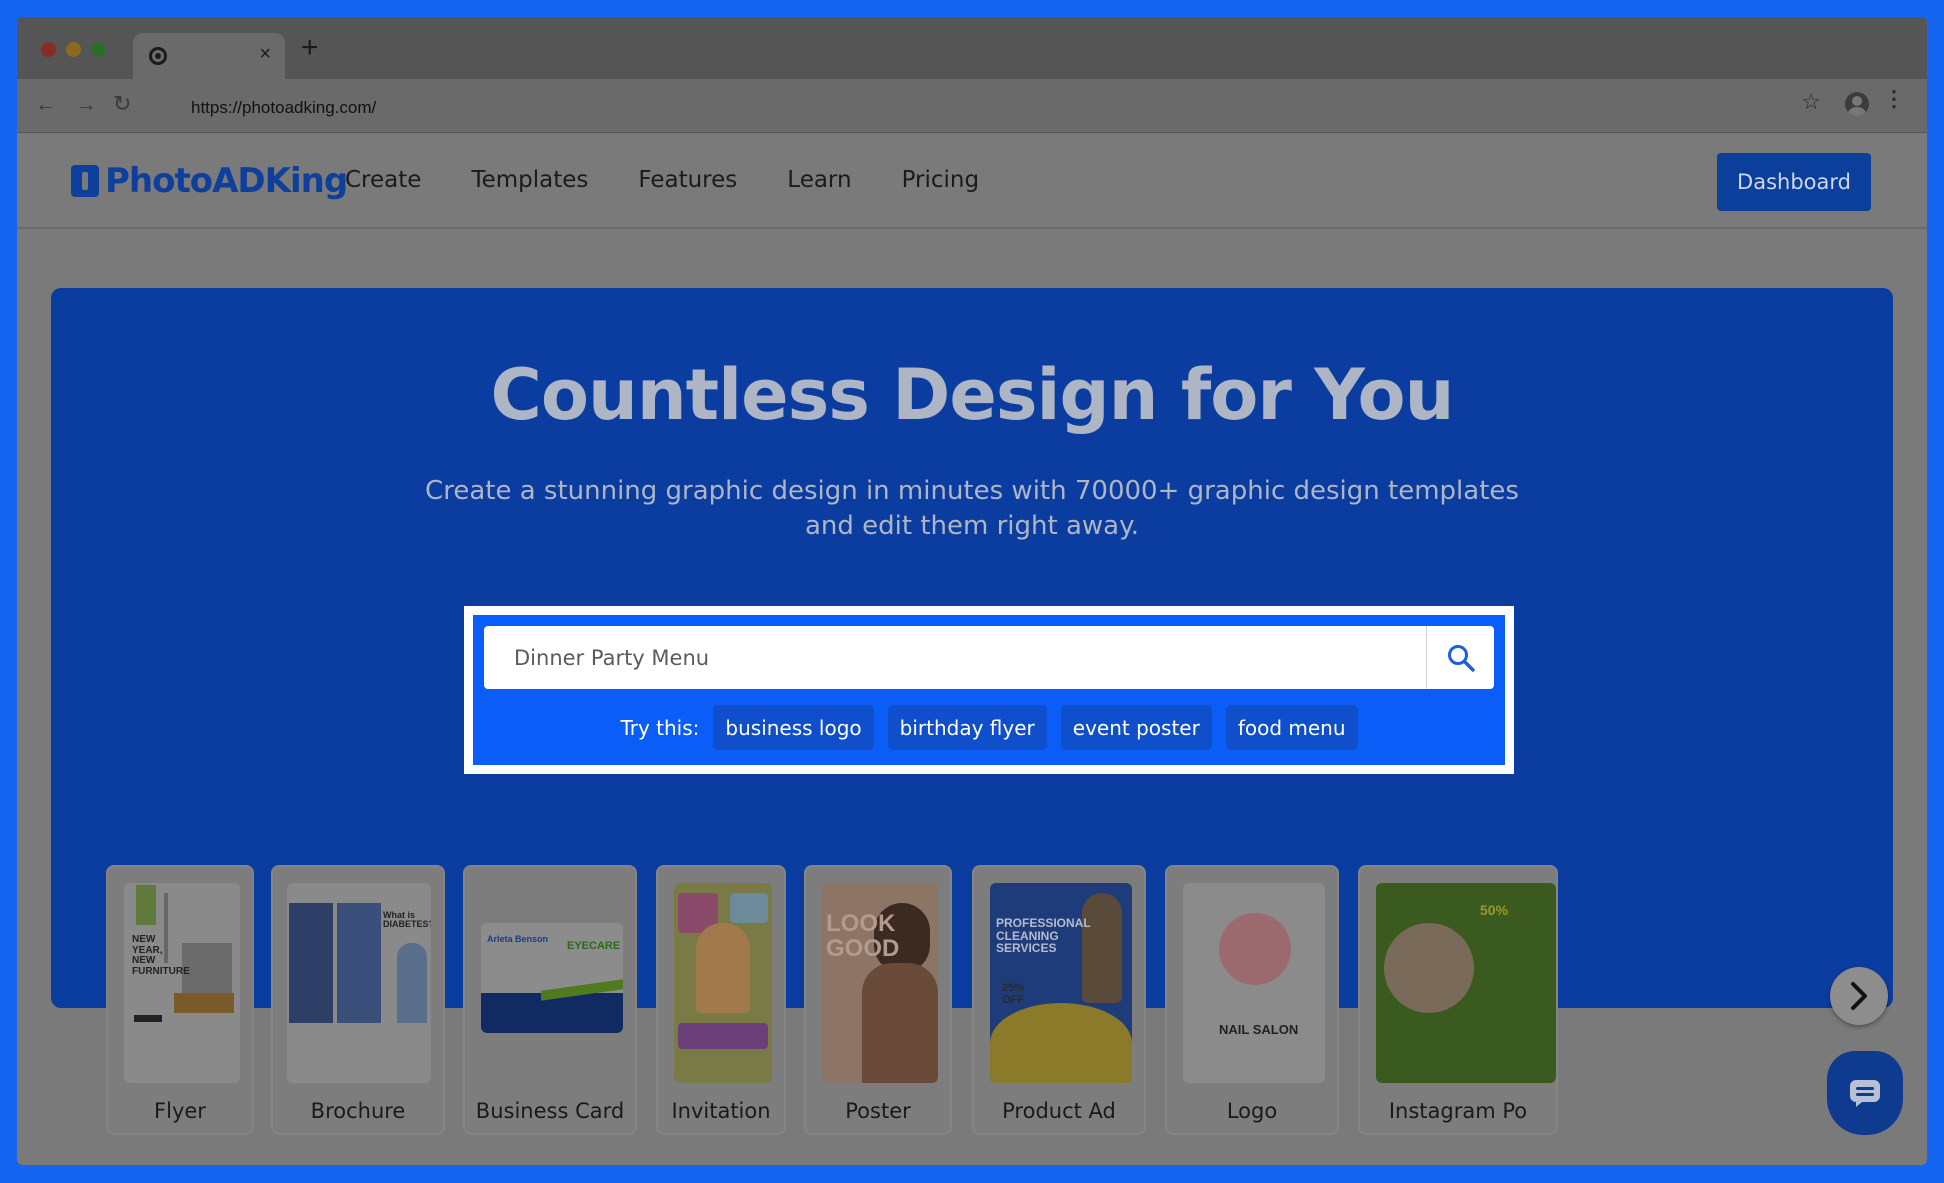 This screenshot has height=1183, width=1944. What do you see at coordinates (180, 1111) in the screenshot?
I see `category-label: Flyer` at bounding box center [180, 1111].